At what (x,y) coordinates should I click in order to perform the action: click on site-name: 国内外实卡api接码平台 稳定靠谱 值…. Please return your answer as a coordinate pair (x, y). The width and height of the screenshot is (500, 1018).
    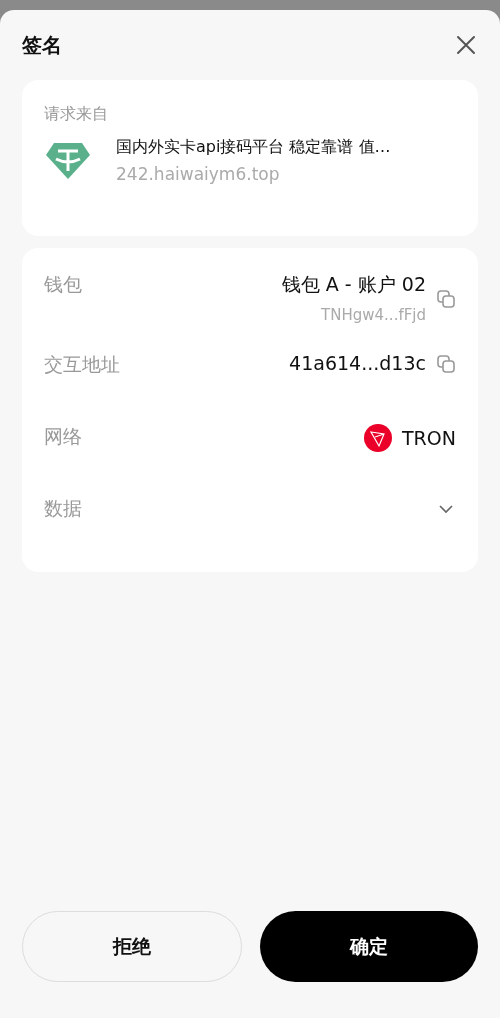
    Looking at the image, I should click on (253, 147).